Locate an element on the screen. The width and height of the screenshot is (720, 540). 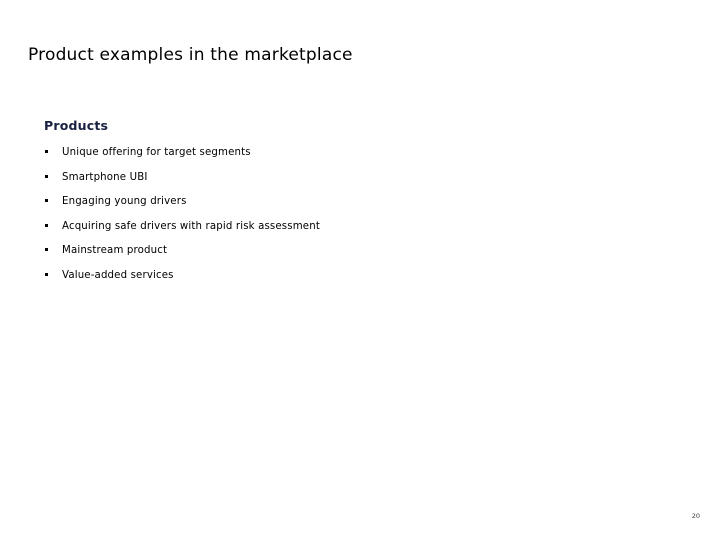
page-number: 20 is located at coordinates (695, 516).